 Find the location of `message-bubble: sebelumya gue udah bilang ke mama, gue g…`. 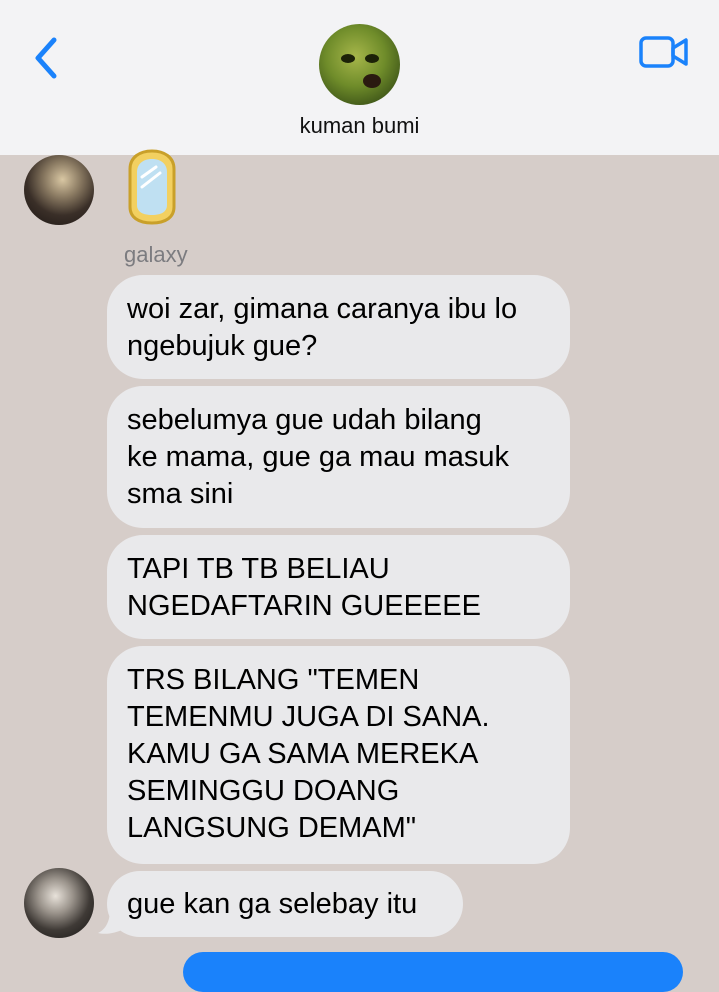

message-bubble: sebelumya gue udah bilang ke mama, gue g… is located at coordinates (338, 457).